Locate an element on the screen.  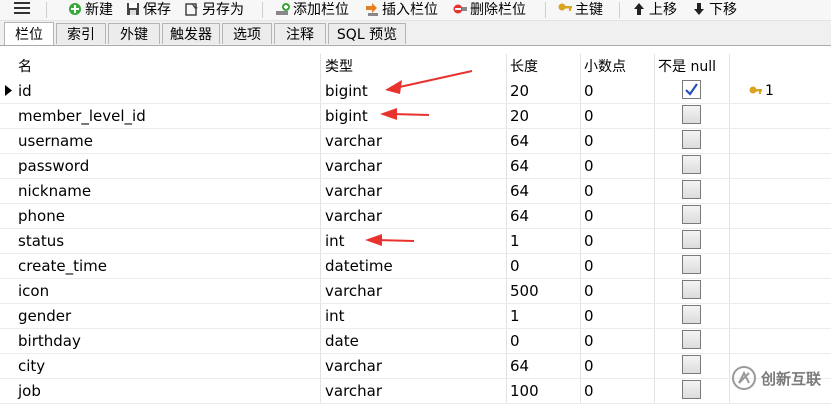
tab-sql-preview: SQL 预览 is located at coordinates (367, 33).